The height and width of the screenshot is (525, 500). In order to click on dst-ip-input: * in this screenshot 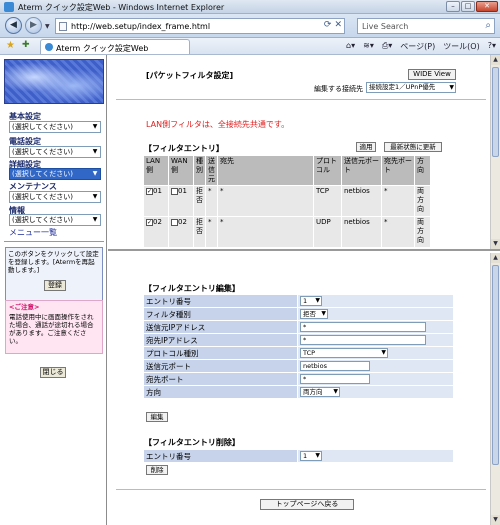, I will do `click(363, 340)`.